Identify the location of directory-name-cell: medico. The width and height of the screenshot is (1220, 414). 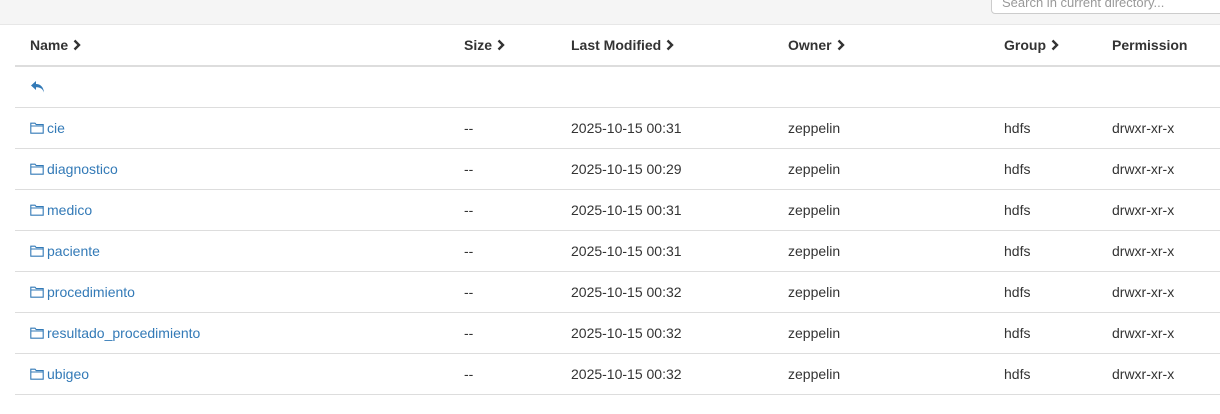
(61, 210).